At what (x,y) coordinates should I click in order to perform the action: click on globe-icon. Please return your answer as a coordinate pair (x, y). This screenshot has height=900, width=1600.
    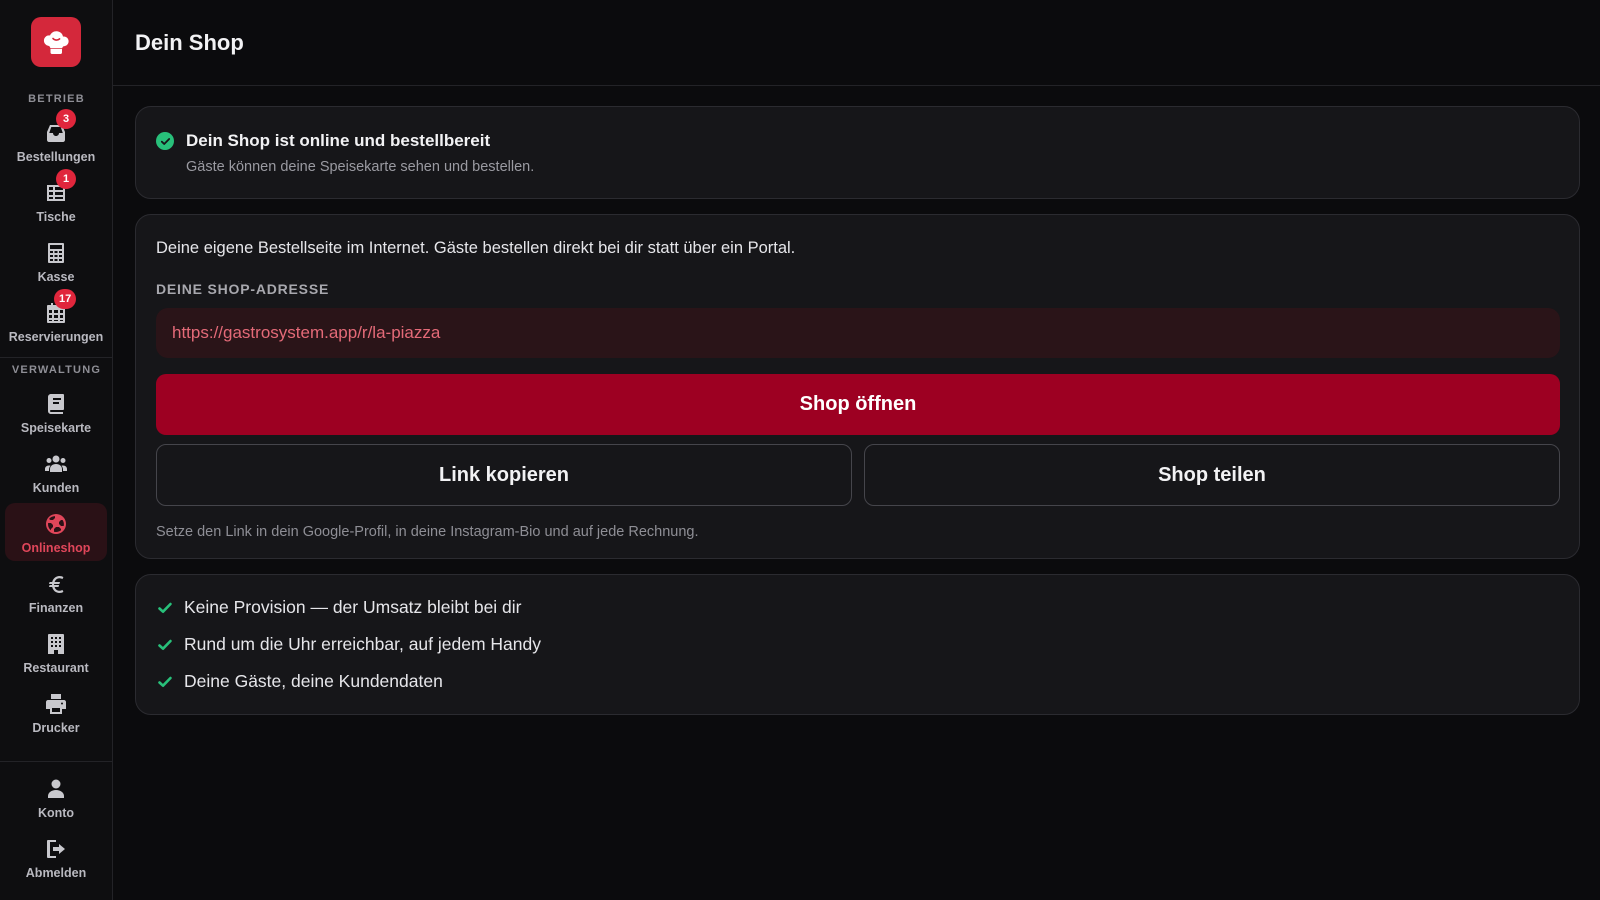
    Looking at the image, I should click on (56, 524).